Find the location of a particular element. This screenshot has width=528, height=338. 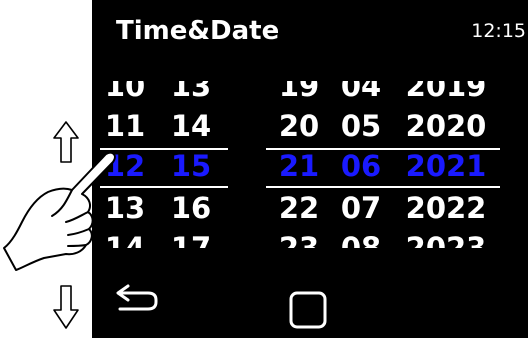

year-value: 2023 is located at coordinates (446, 240).